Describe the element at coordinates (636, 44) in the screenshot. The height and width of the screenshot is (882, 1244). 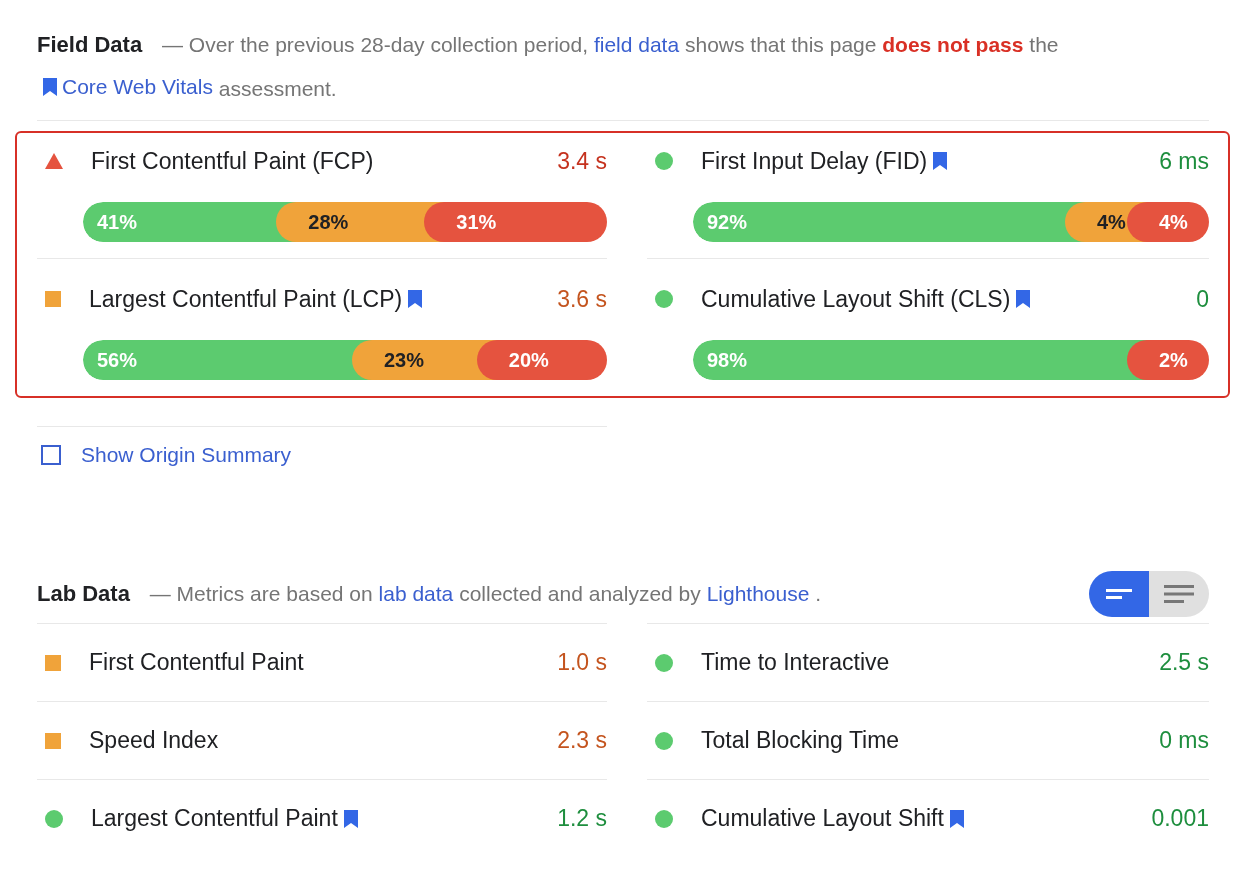
I see `link: field data` at that location.